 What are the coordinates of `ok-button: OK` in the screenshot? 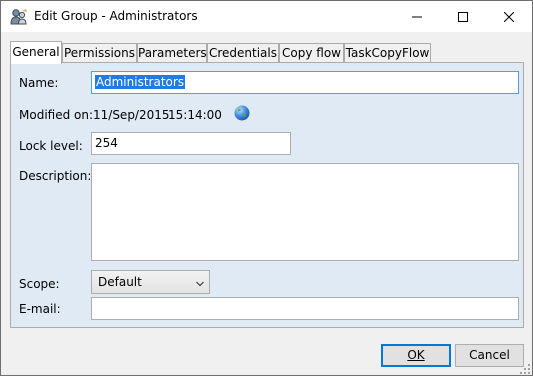 It's located at (416, 355).